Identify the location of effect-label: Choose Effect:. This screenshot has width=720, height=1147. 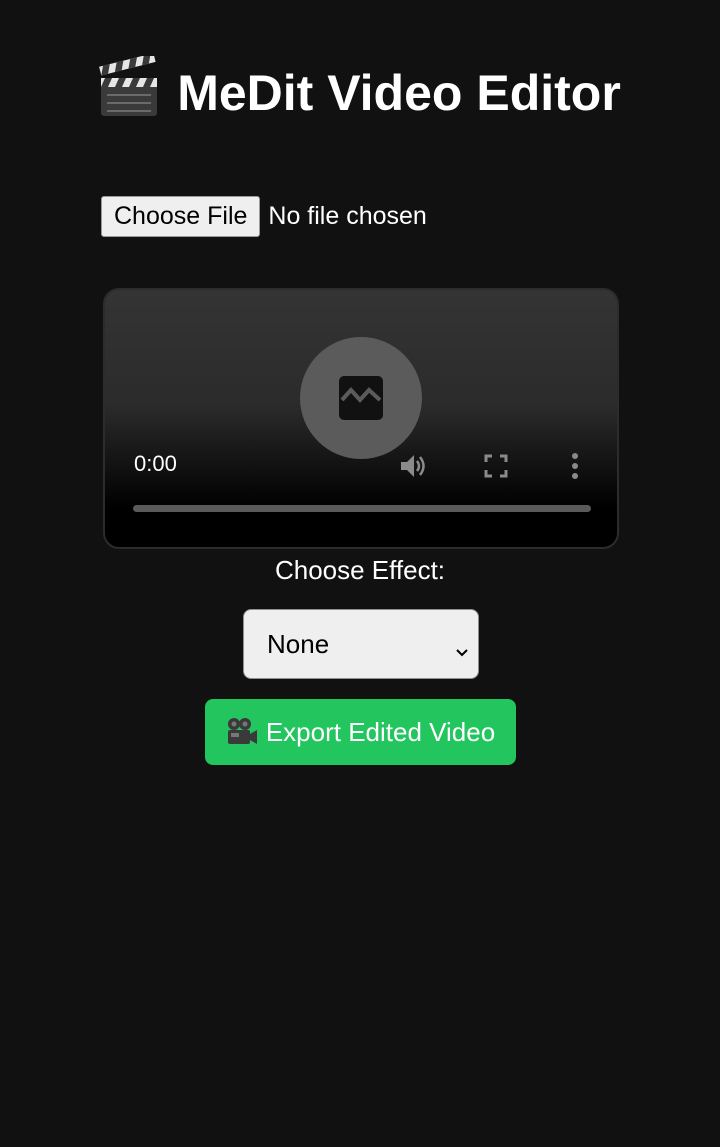
(360, 570).